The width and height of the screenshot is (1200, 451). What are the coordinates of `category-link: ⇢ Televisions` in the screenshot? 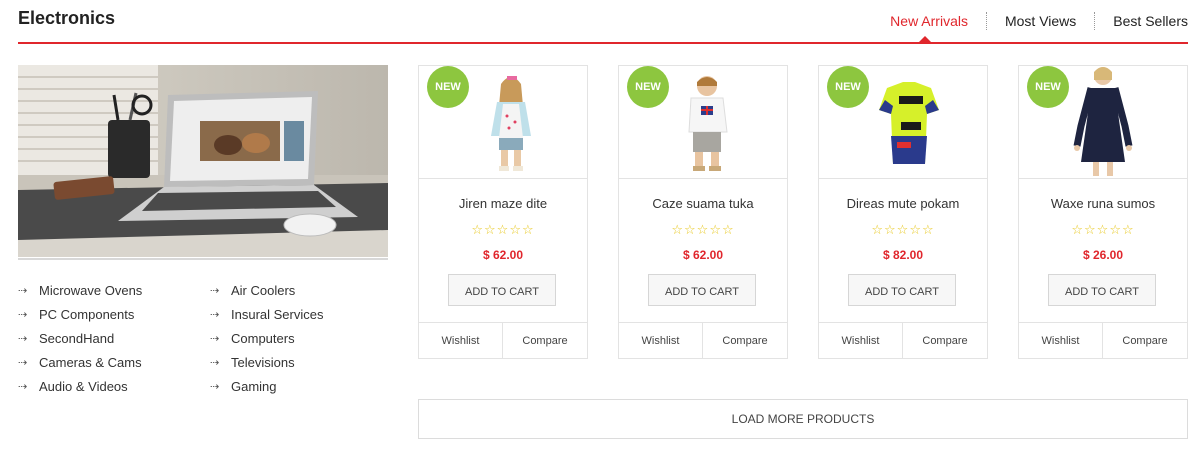 It's located at (300, 362).